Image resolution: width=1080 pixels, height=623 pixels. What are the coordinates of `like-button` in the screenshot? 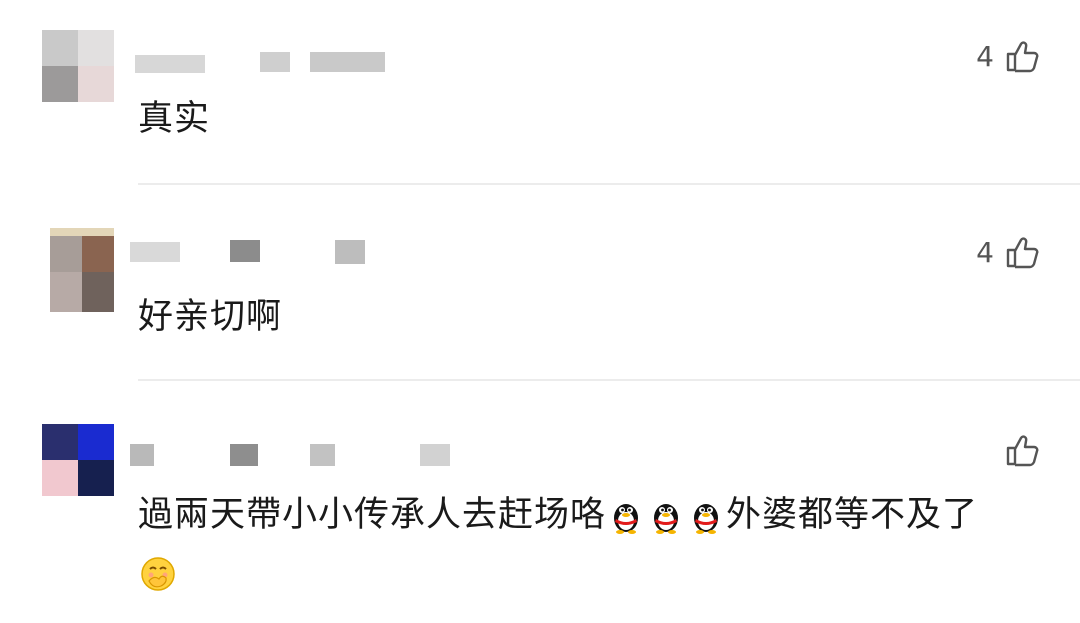 It's located at (1017, 450).